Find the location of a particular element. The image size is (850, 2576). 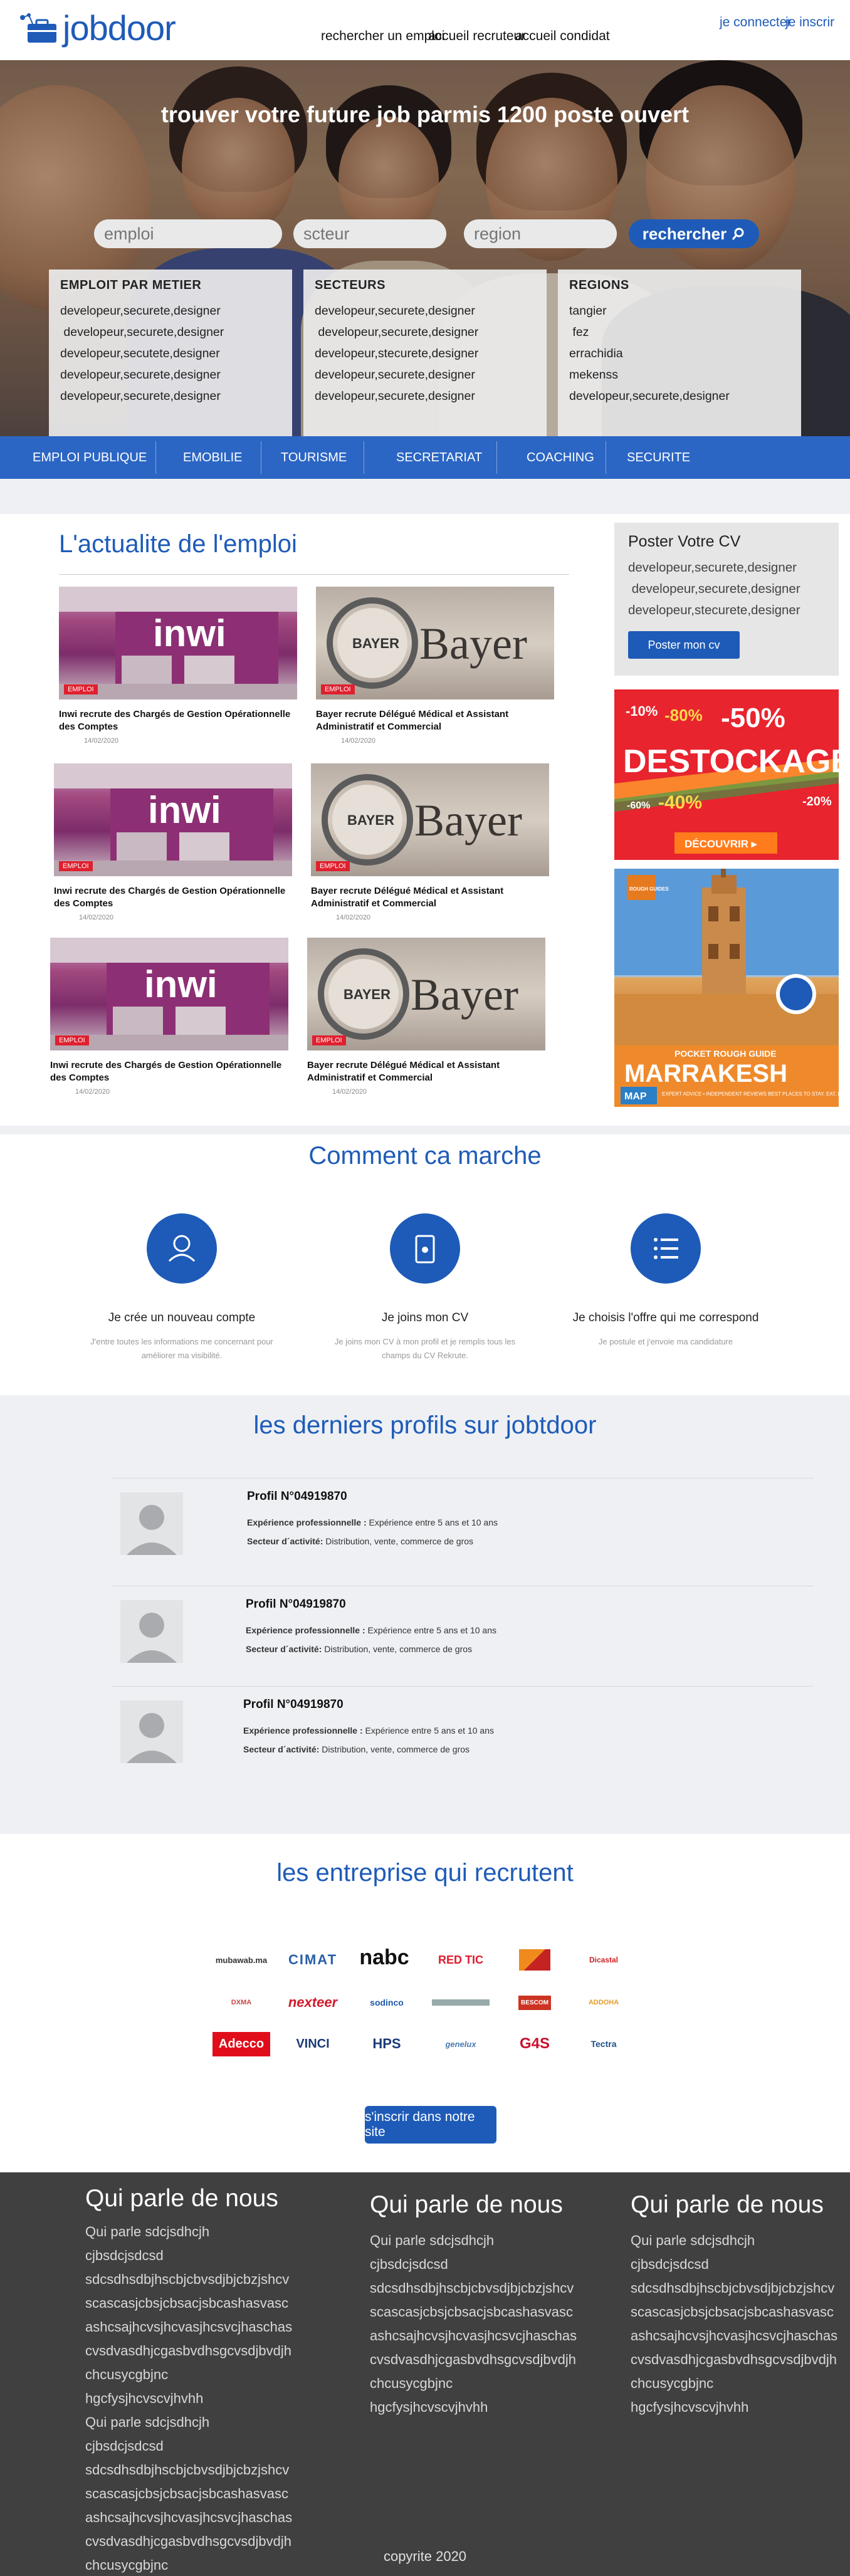

company-logo-sodinco: sodinco is located at coordinates (386, 2002).